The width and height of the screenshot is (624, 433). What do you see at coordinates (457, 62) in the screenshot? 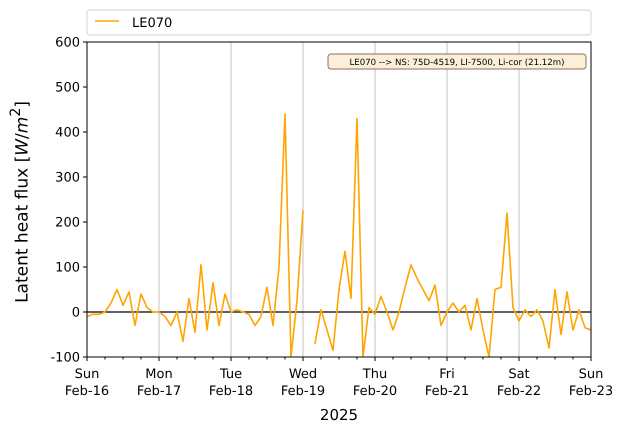
I see `annotation-box: LE070 --> NS: 75D-4519, LI-7500, Li-cor (21.12m)` at bounding box center [457, 62].